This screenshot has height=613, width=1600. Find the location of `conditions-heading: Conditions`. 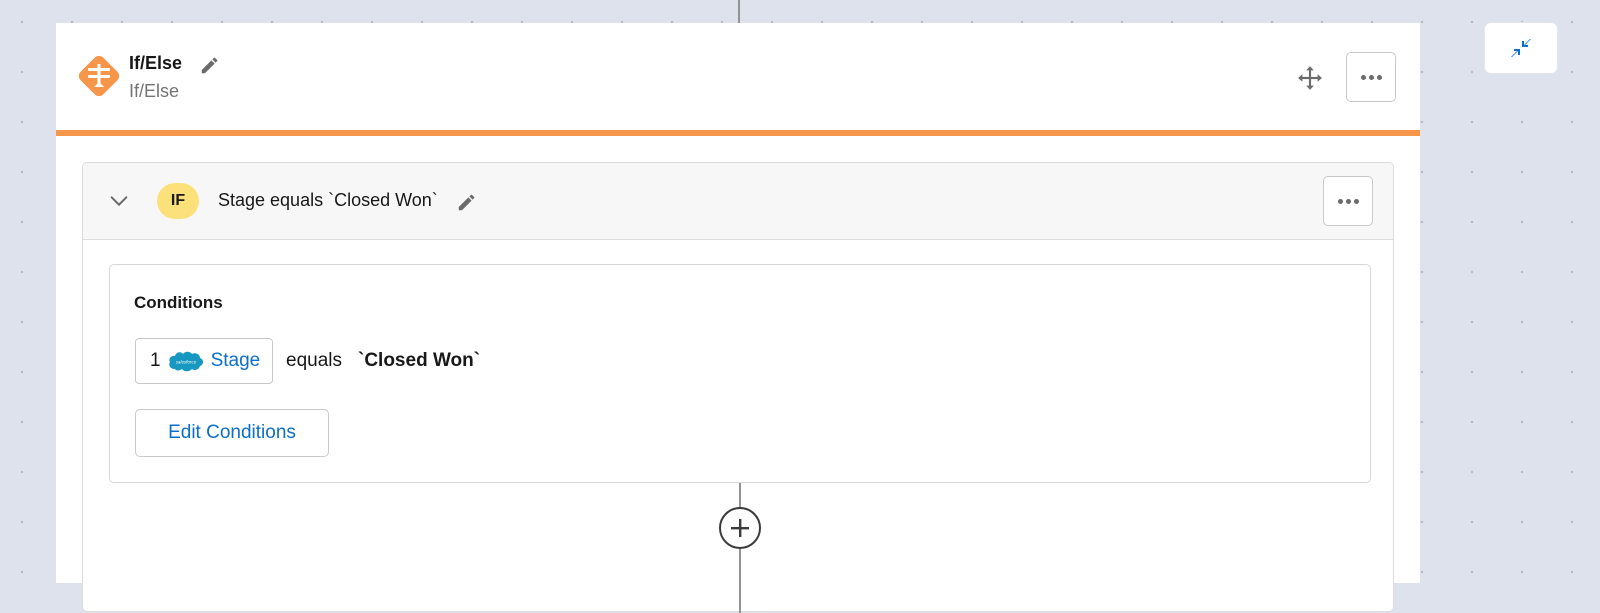

conditions-heading: Conditions is located at coordinates (178, 302).